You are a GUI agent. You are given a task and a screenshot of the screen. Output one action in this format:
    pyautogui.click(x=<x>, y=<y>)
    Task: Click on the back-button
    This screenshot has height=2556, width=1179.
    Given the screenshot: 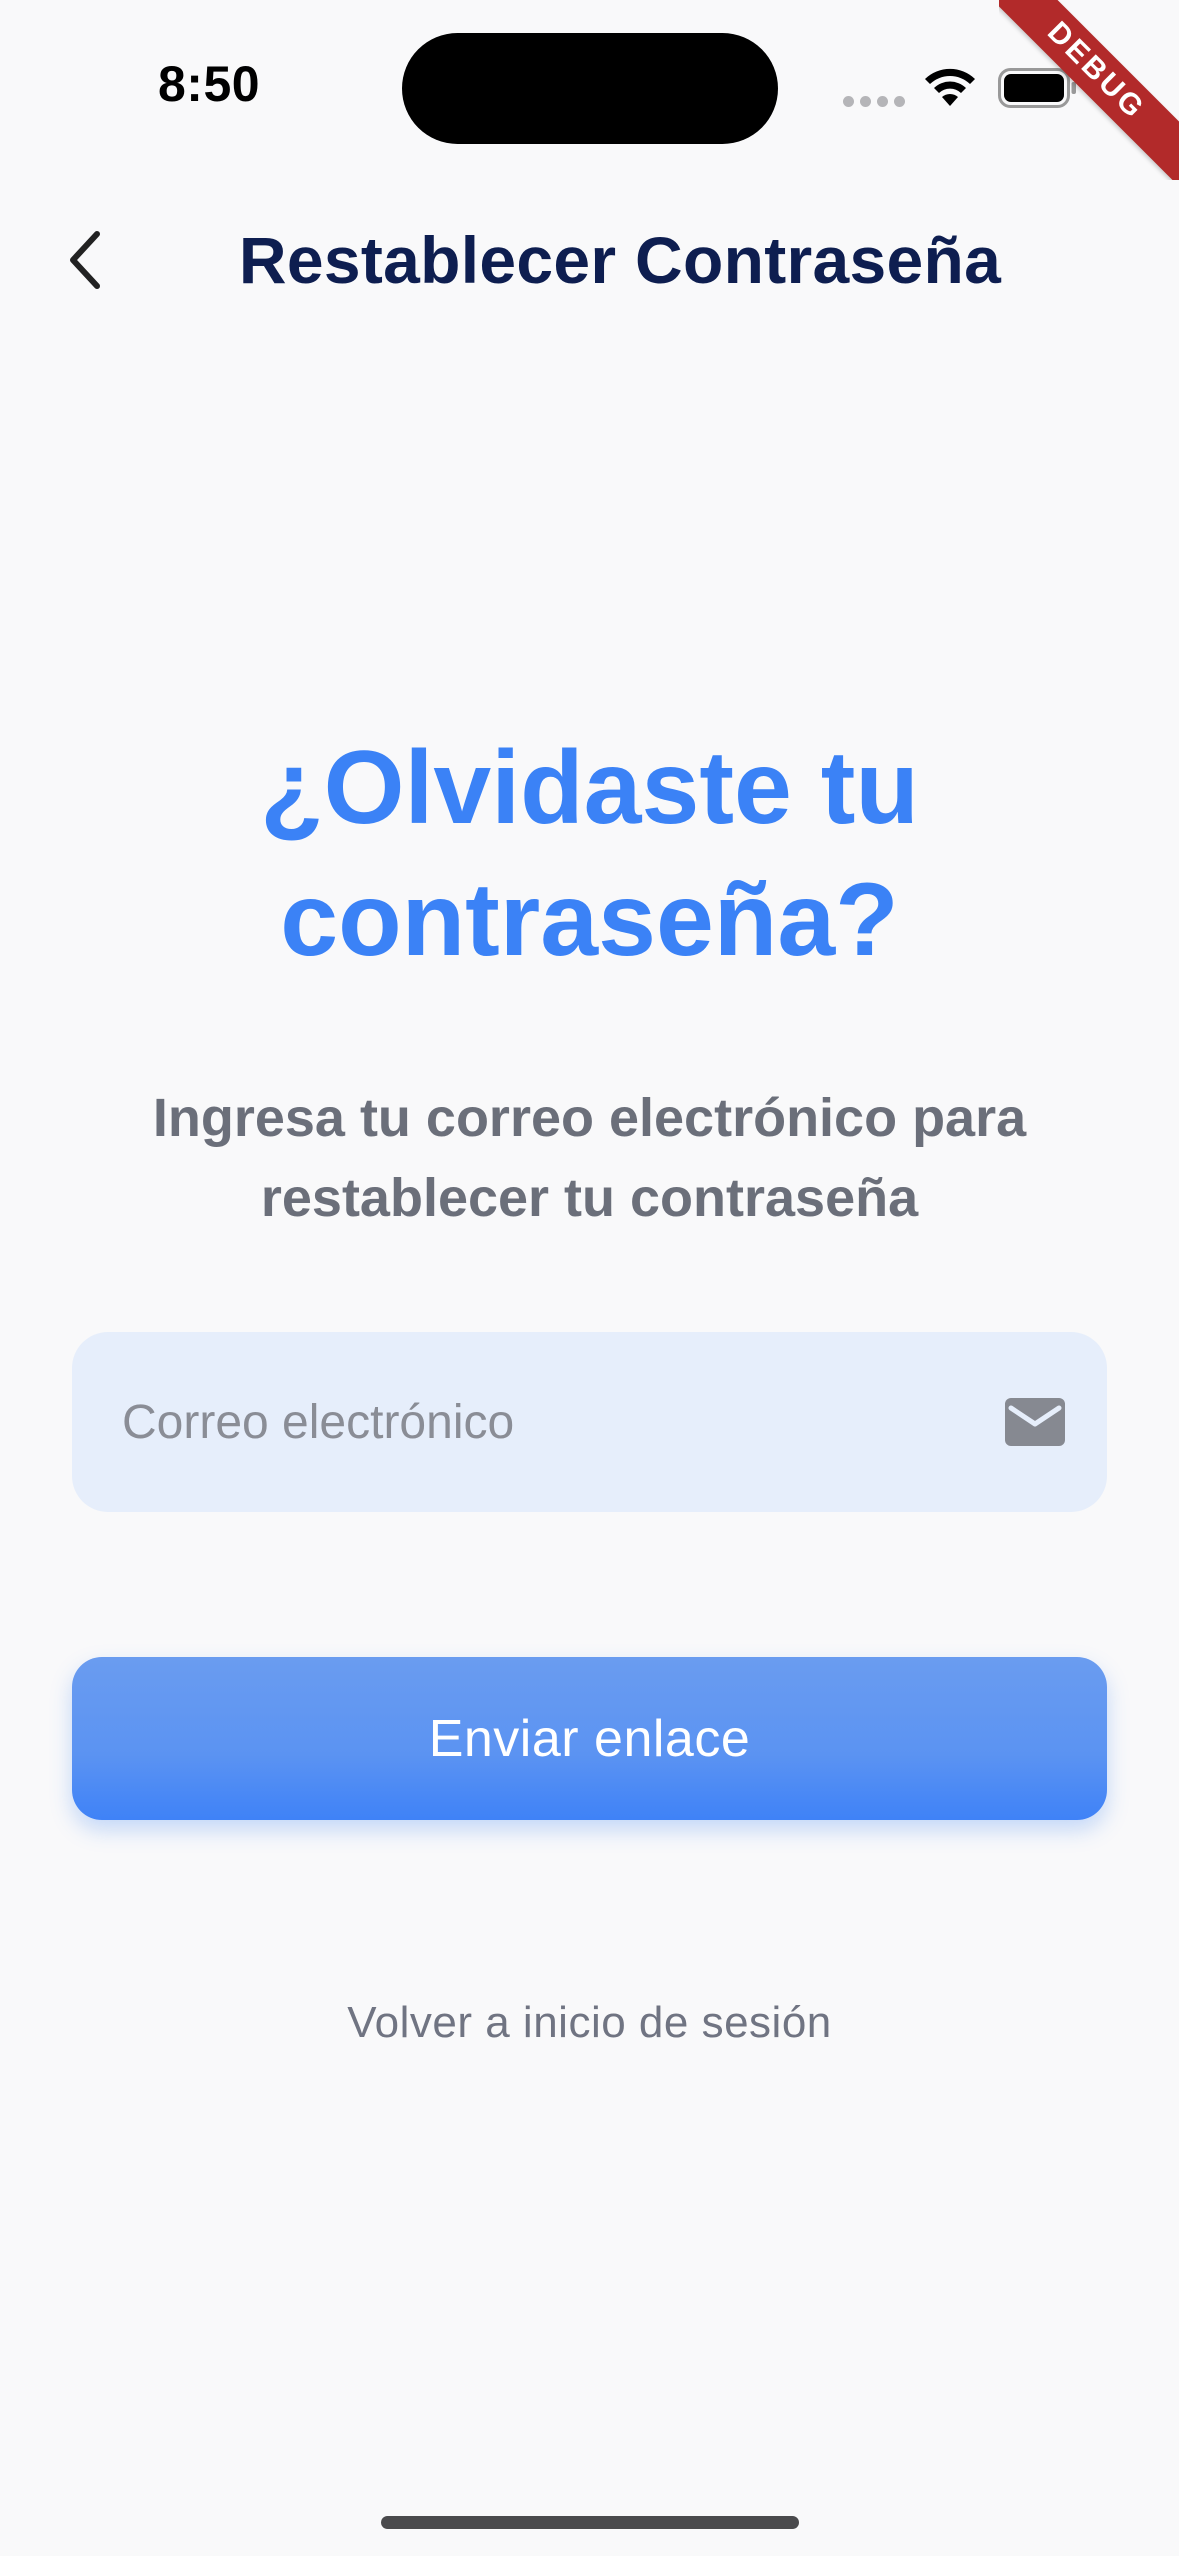 What is the action you would take?
    pyautogui.click(x=85, y=260)
    